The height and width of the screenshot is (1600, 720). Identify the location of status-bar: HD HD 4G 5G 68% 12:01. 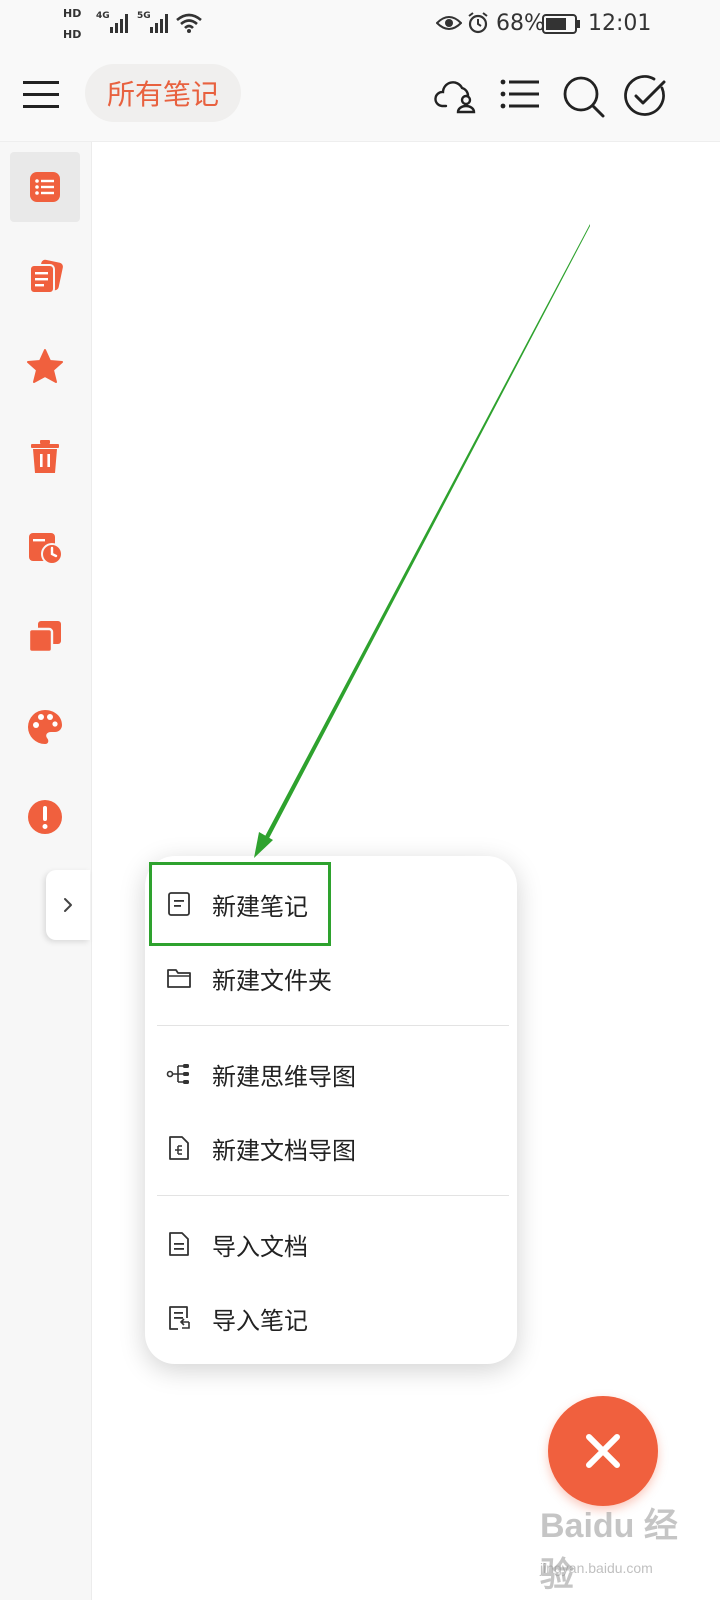
(360, 24).